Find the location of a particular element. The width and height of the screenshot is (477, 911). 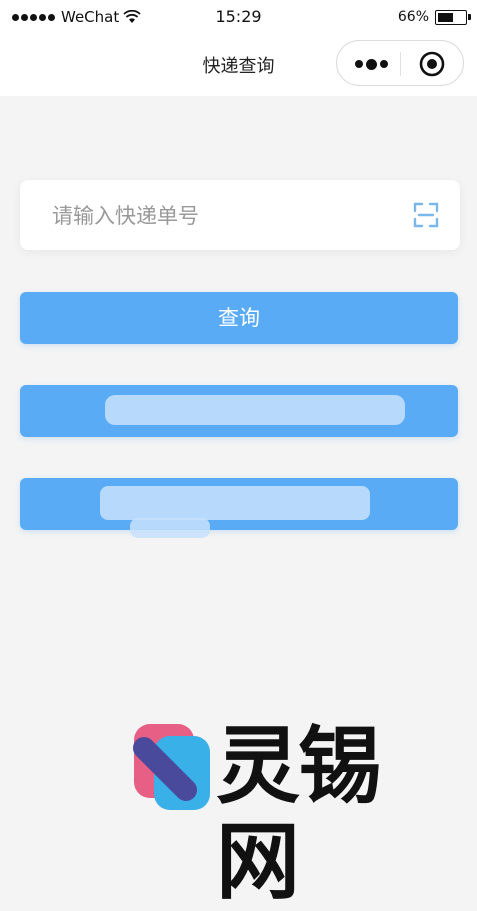

battery-percent: 66% is located at coordinates (413, 17).